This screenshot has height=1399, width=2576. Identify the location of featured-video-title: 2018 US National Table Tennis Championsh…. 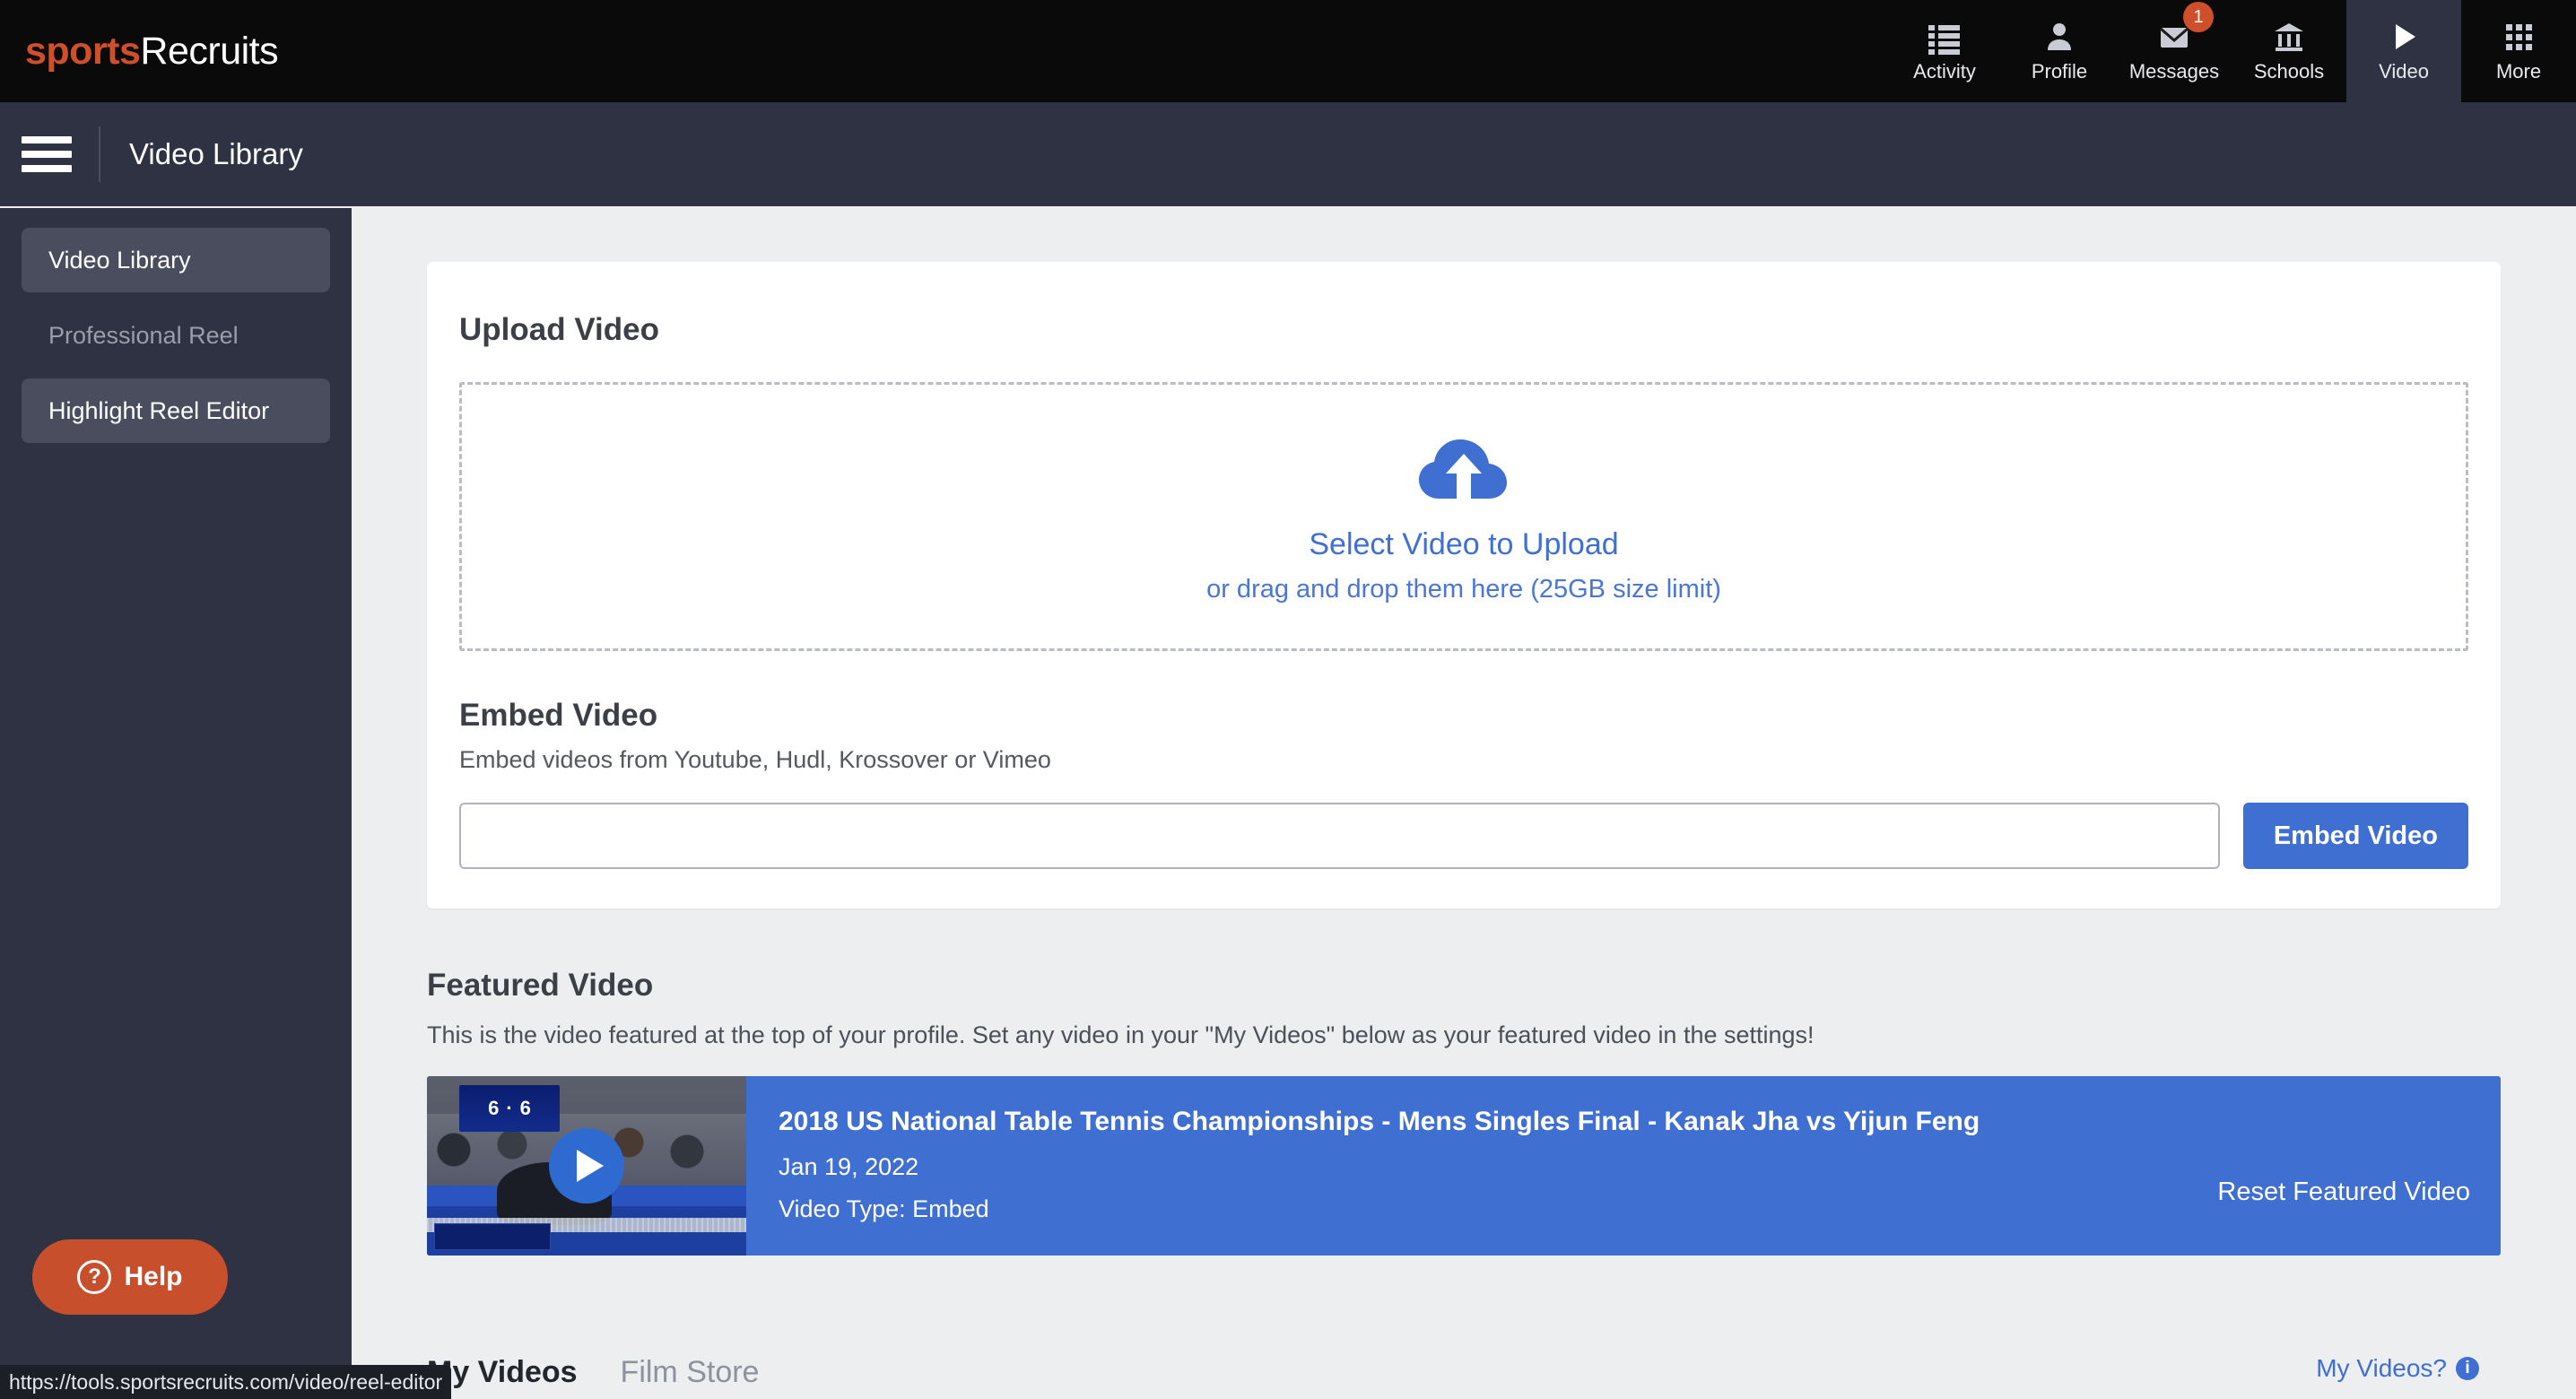
(1379, 1121).